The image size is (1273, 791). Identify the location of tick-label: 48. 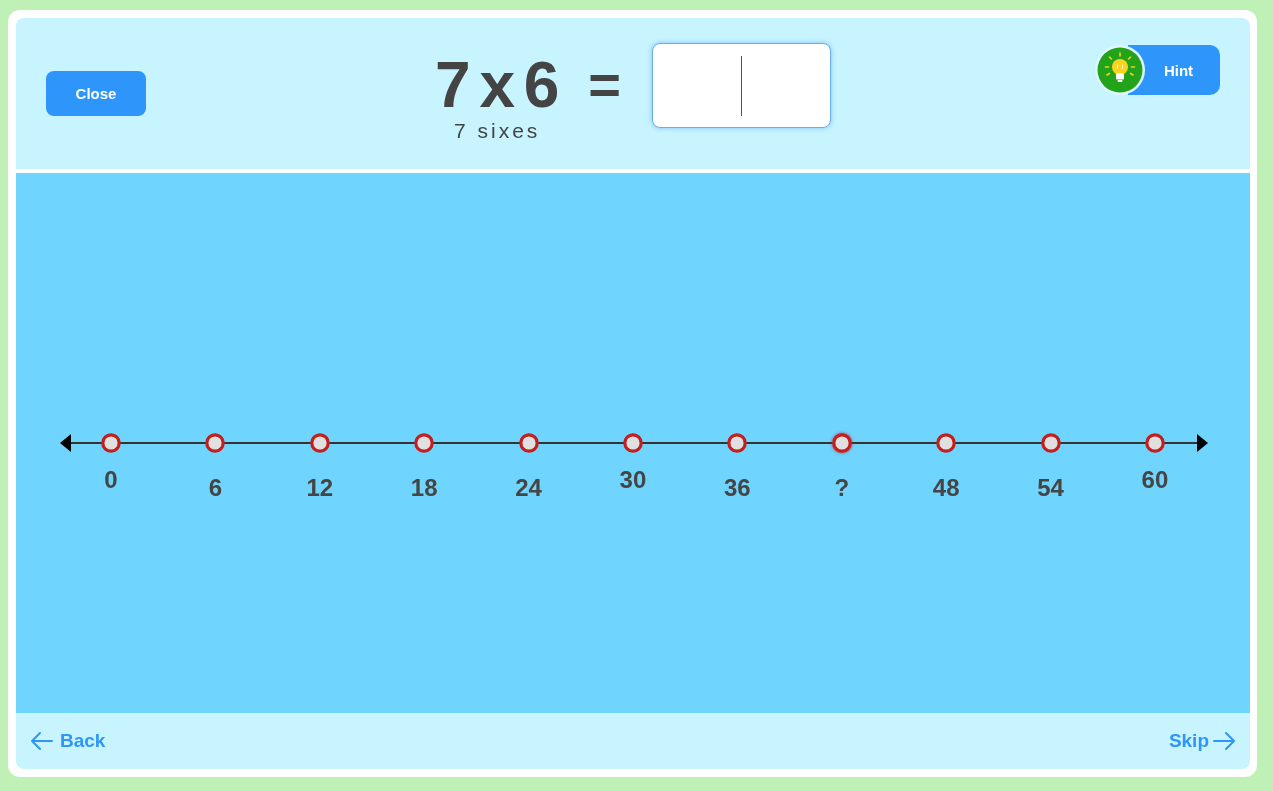
(946, 488).